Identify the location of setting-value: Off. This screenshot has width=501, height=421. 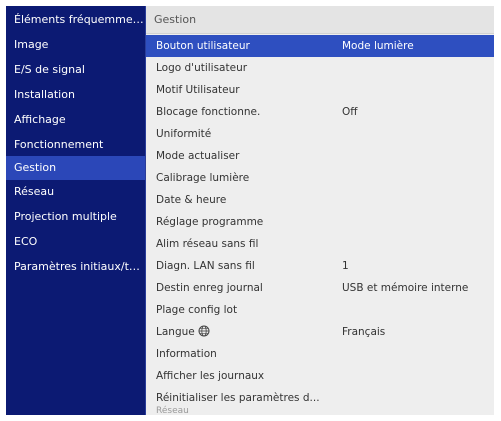
(350, 112).